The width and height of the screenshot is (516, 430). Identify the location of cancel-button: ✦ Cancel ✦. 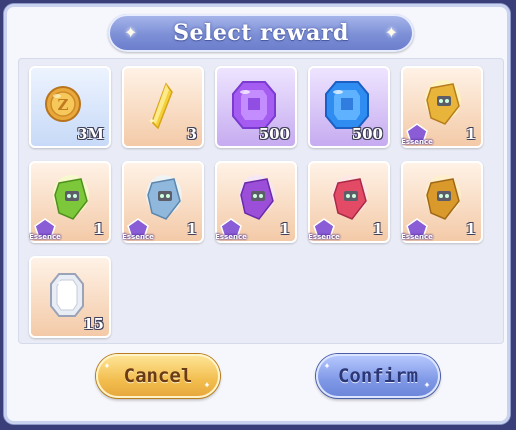
(158, 376).